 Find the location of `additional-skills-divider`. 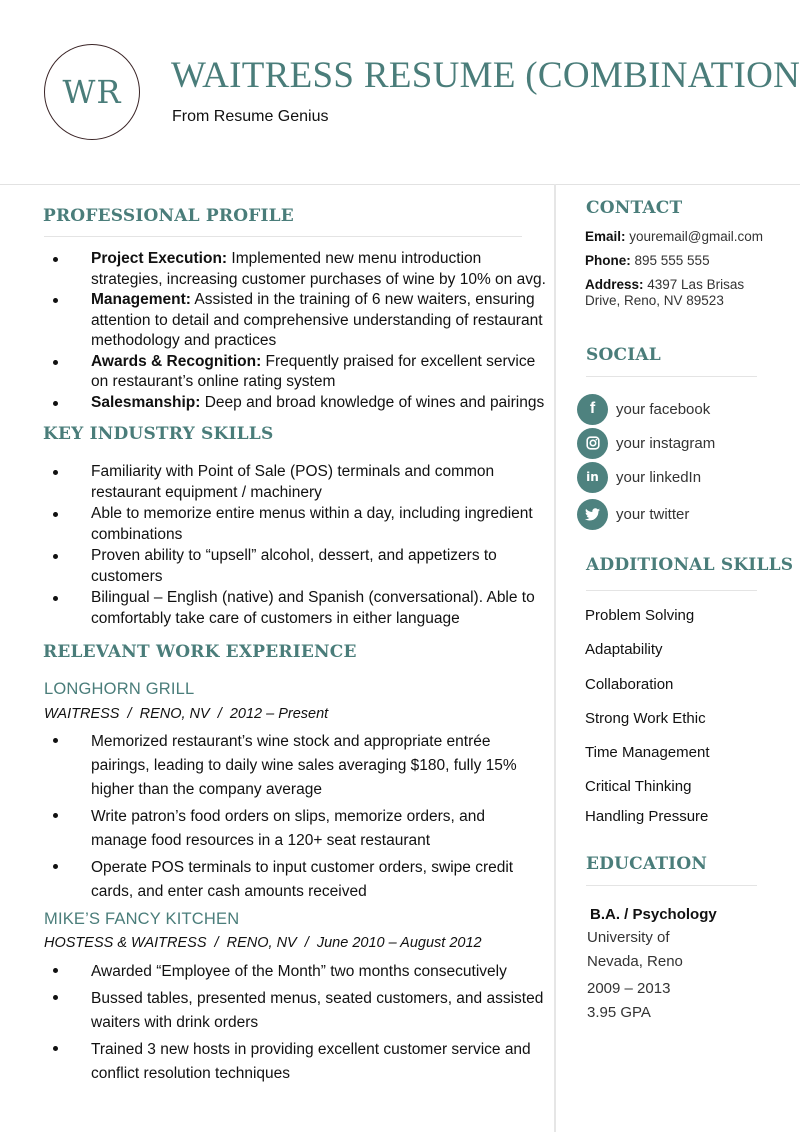

additional-skills-divider is located at coordinates (671, 590).